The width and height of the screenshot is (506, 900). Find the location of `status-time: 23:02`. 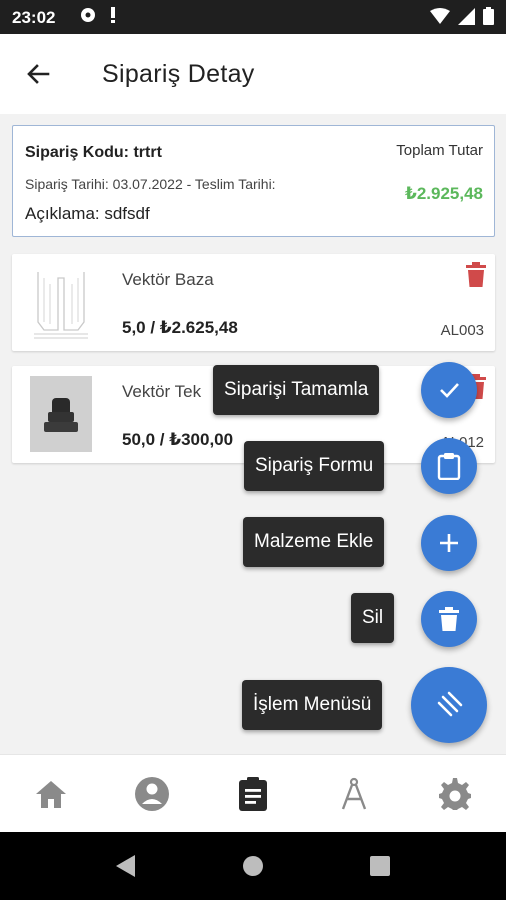

status-time: 23:02 is located at coordinates (34, 17).